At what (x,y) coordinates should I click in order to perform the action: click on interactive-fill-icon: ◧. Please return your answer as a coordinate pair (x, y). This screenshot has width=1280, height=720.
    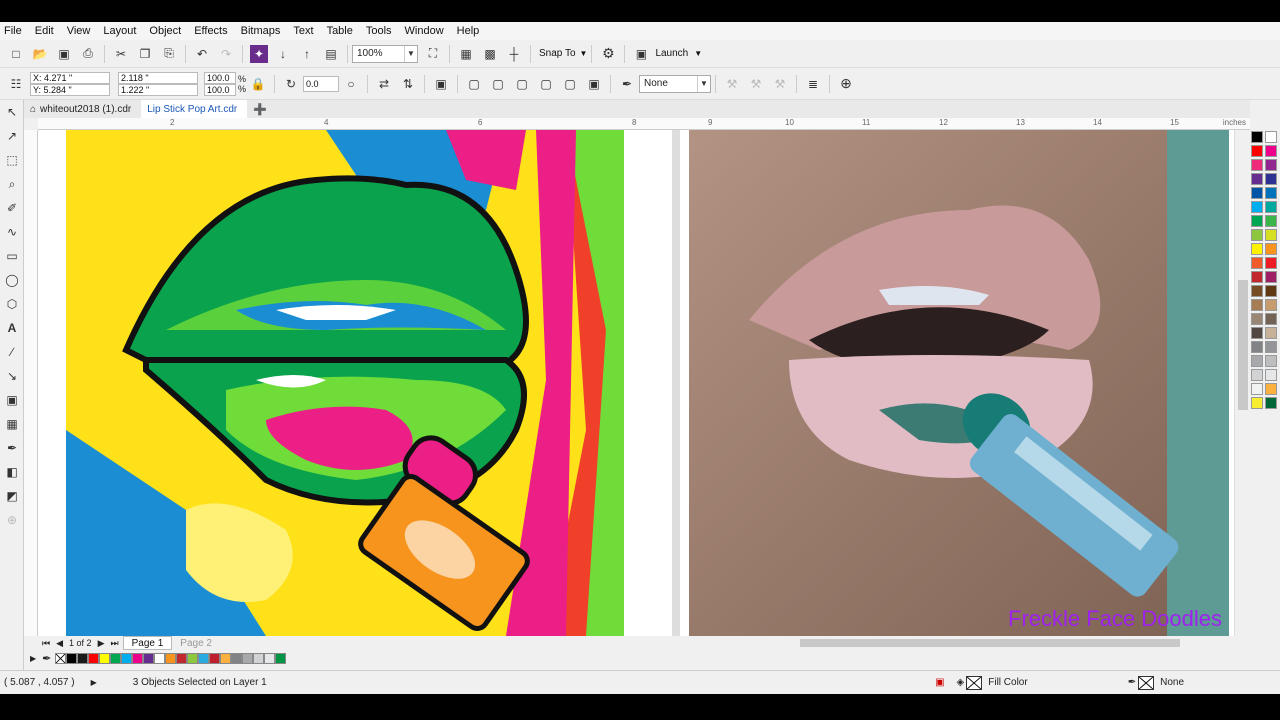
    Looking at the image, I should click on (12, 472).